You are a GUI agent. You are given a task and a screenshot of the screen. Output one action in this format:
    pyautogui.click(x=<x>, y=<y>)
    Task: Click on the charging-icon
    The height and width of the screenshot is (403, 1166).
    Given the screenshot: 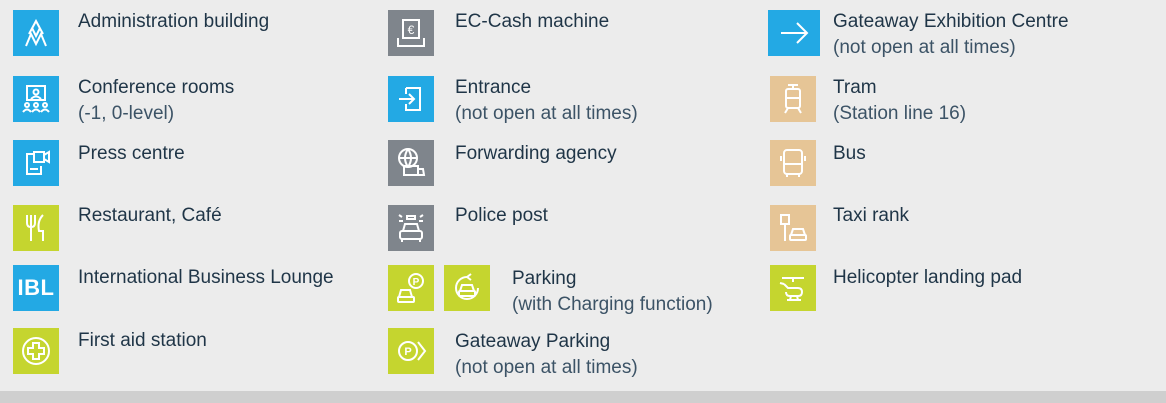 What is the action you would take?
    pyautogui.click(x=467, y=288)
    